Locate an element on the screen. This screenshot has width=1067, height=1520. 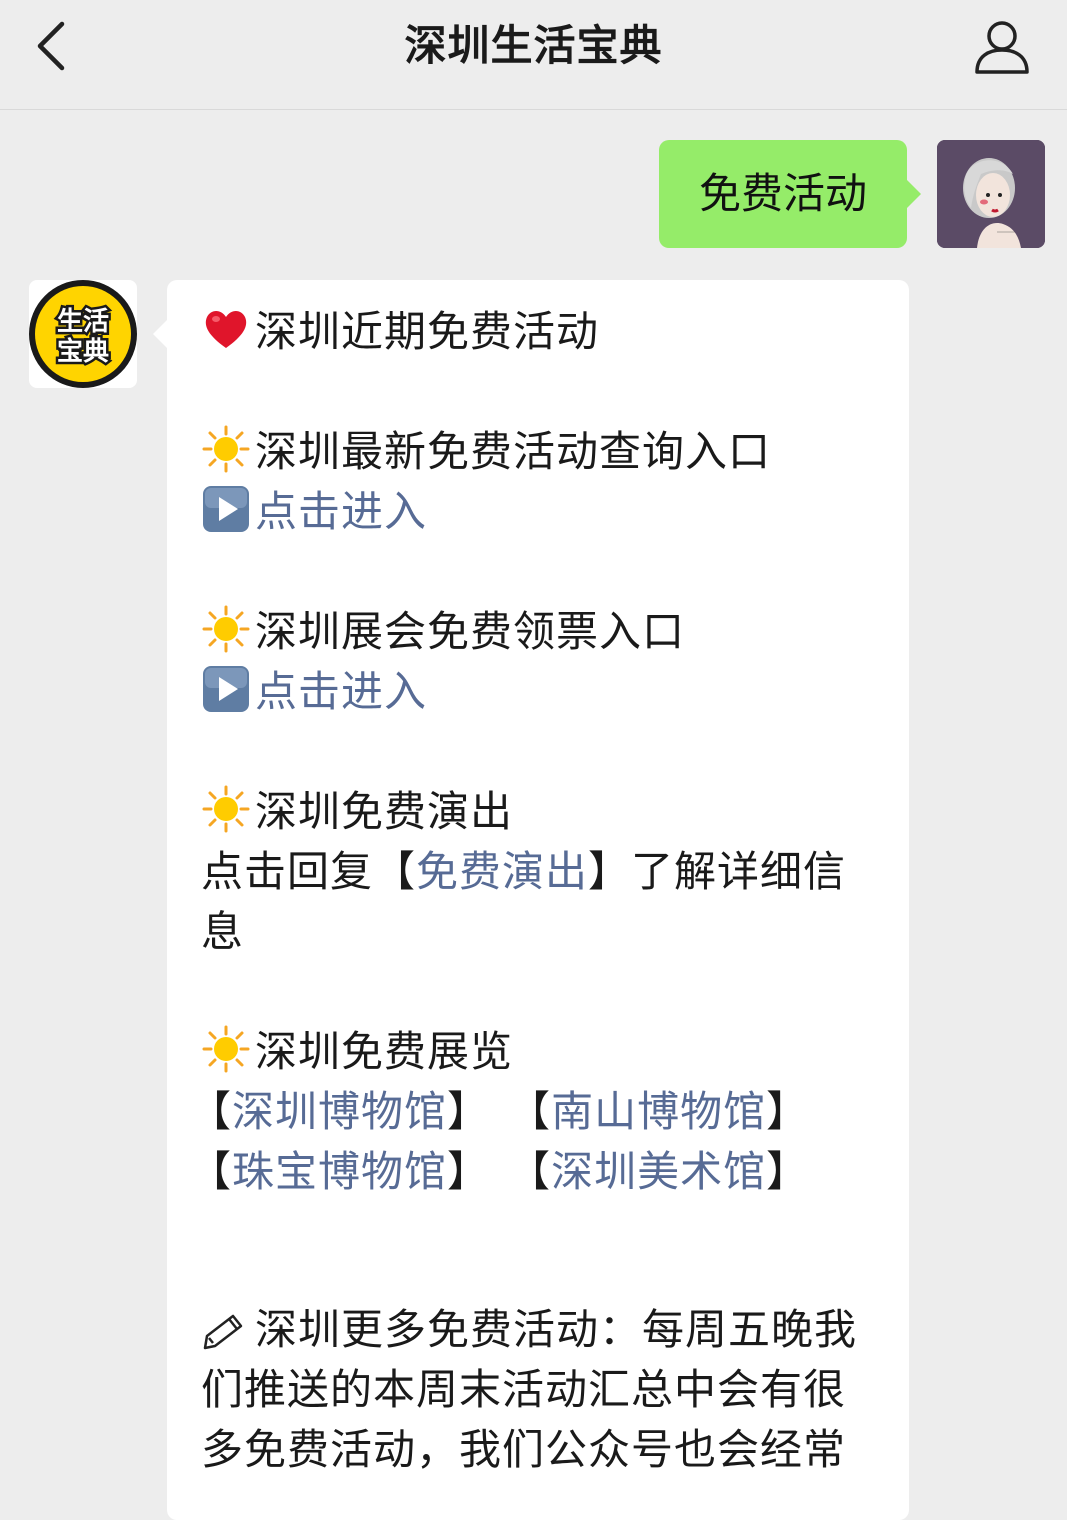
section1-link: 点击进入 is located at coordinates (341, 511).